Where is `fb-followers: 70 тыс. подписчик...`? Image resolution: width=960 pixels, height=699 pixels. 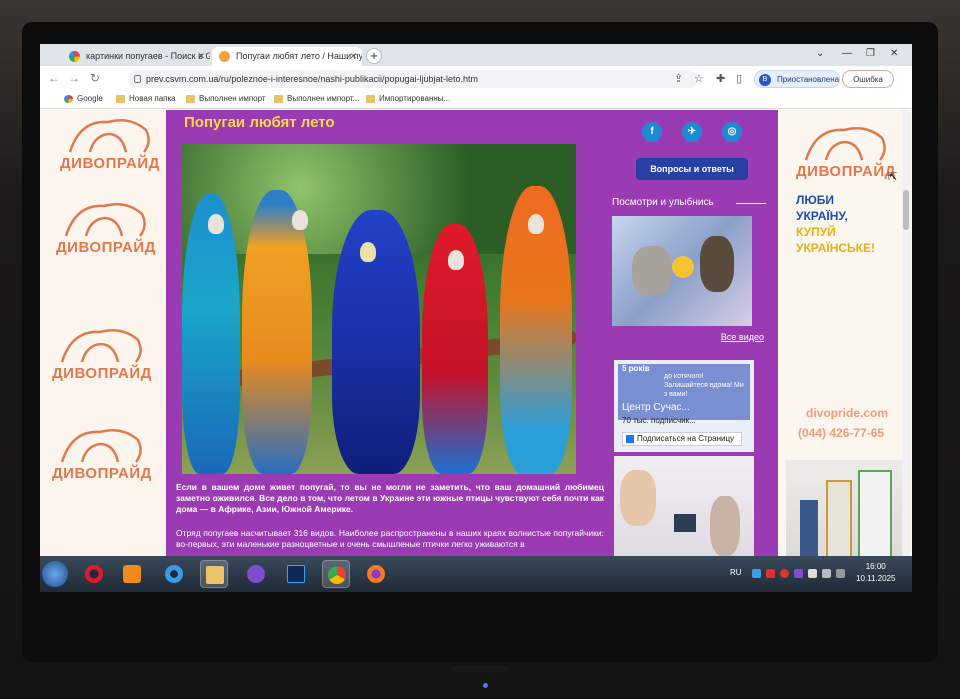
fb-followers: 70 тыс. подписчик... is located at coordinates (659, 420).